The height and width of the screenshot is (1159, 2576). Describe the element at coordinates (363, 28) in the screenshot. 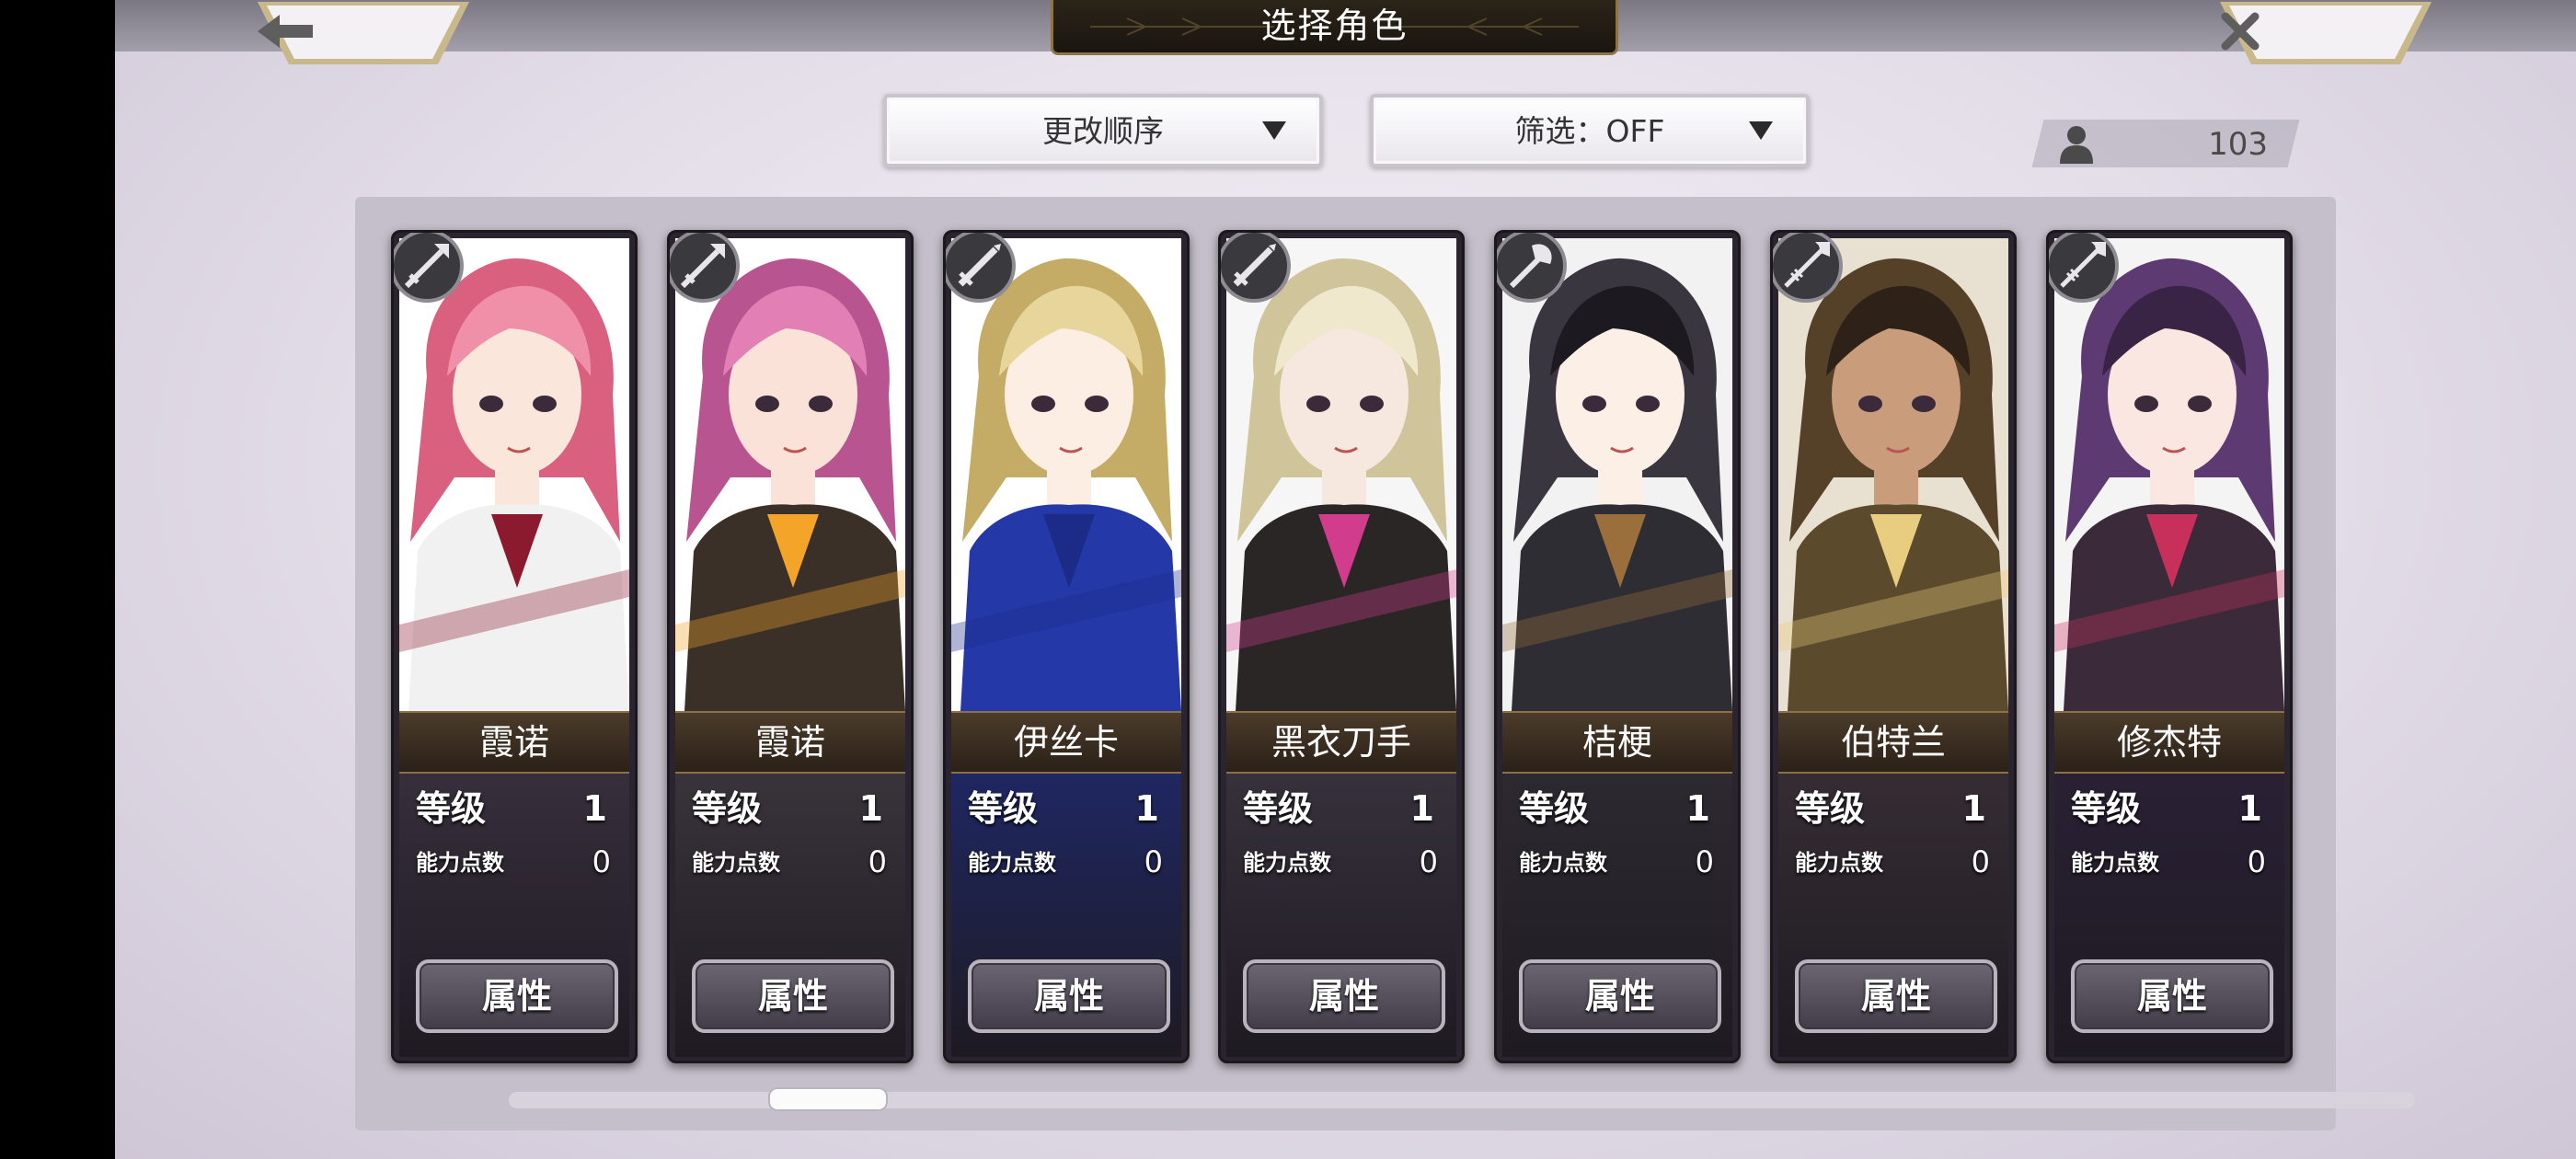

I see `left-arrow-icon` at that location.